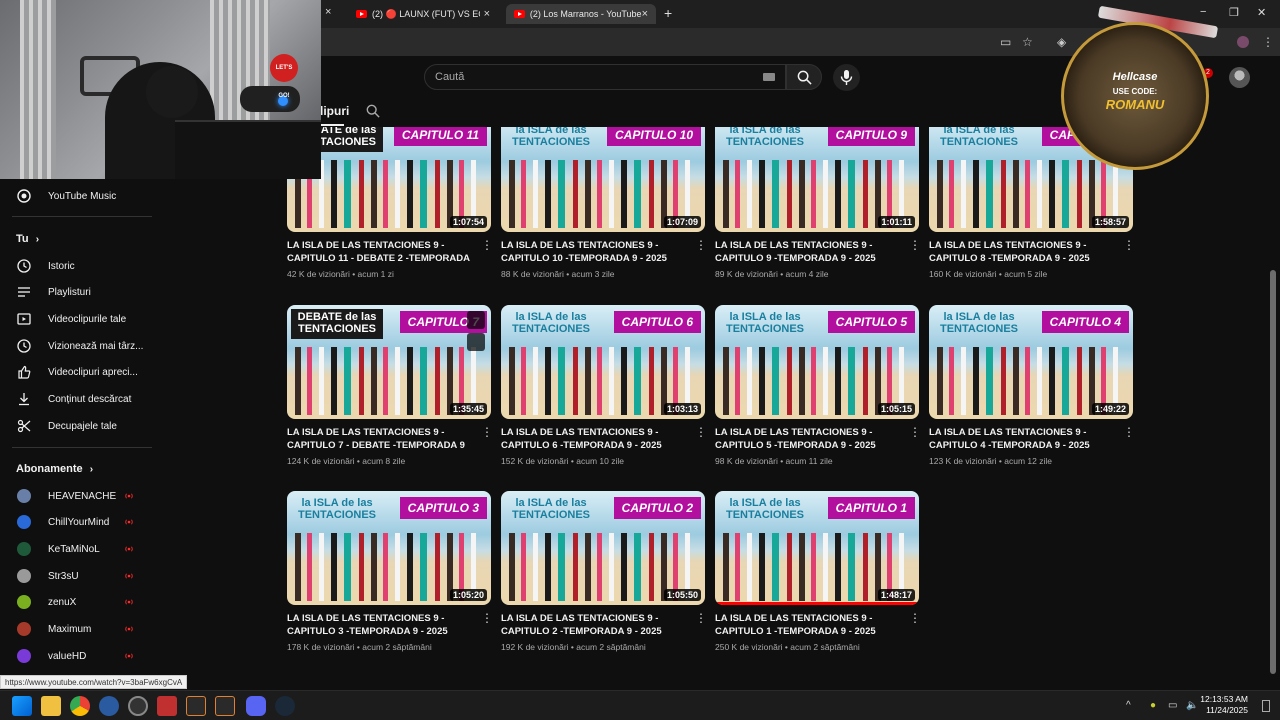 This screenshot has width=1280, height=720. I want to click on tray-overflow-icon: ^, so click(1128, 705).